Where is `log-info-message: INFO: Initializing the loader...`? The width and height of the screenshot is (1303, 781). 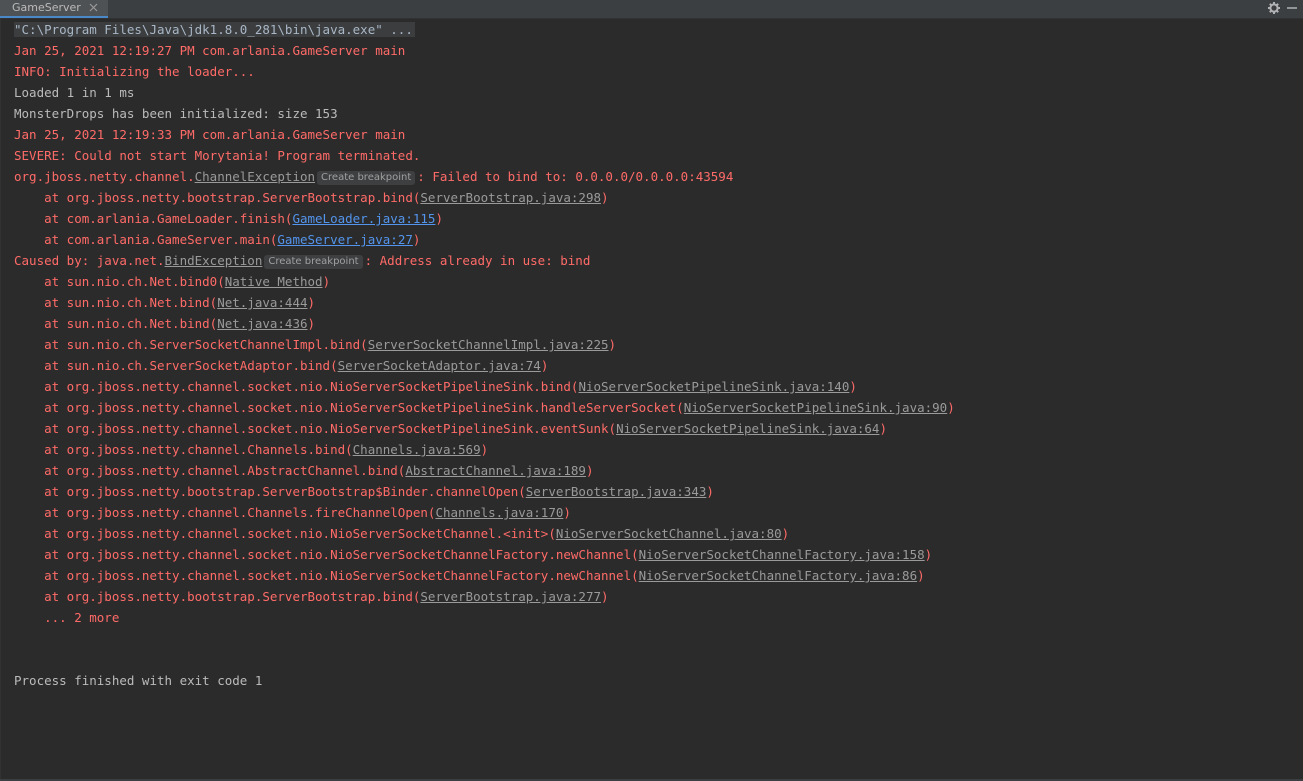 log-info-message: INFO: Initializing the loader... is located at coordinates (134, 71).